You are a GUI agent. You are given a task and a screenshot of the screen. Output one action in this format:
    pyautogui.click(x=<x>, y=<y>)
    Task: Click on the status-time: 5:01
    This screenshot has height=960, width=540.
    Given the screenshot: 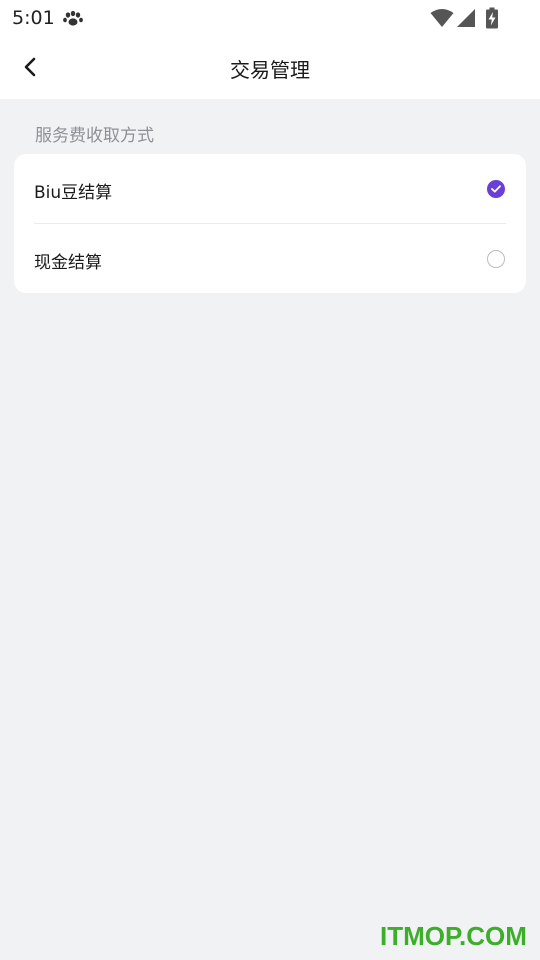 What is the action you would take?
    pyautogui.click(x=33, y=18)
    